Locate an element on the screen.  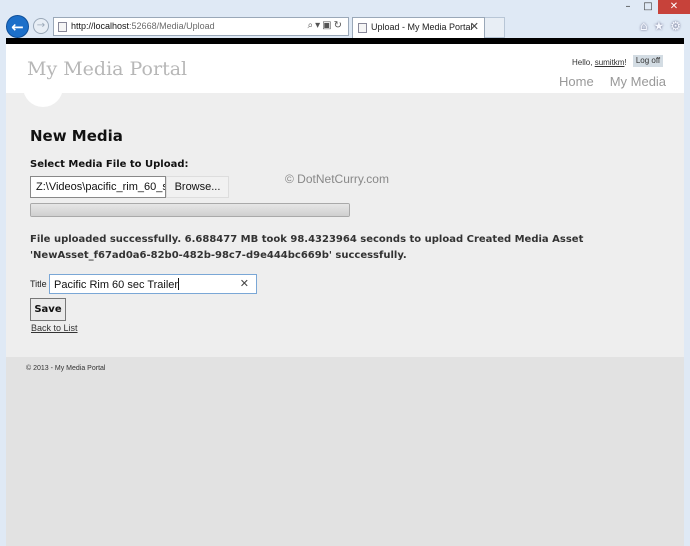
close-window-button: ✕ is located at coordinates (674, 7).